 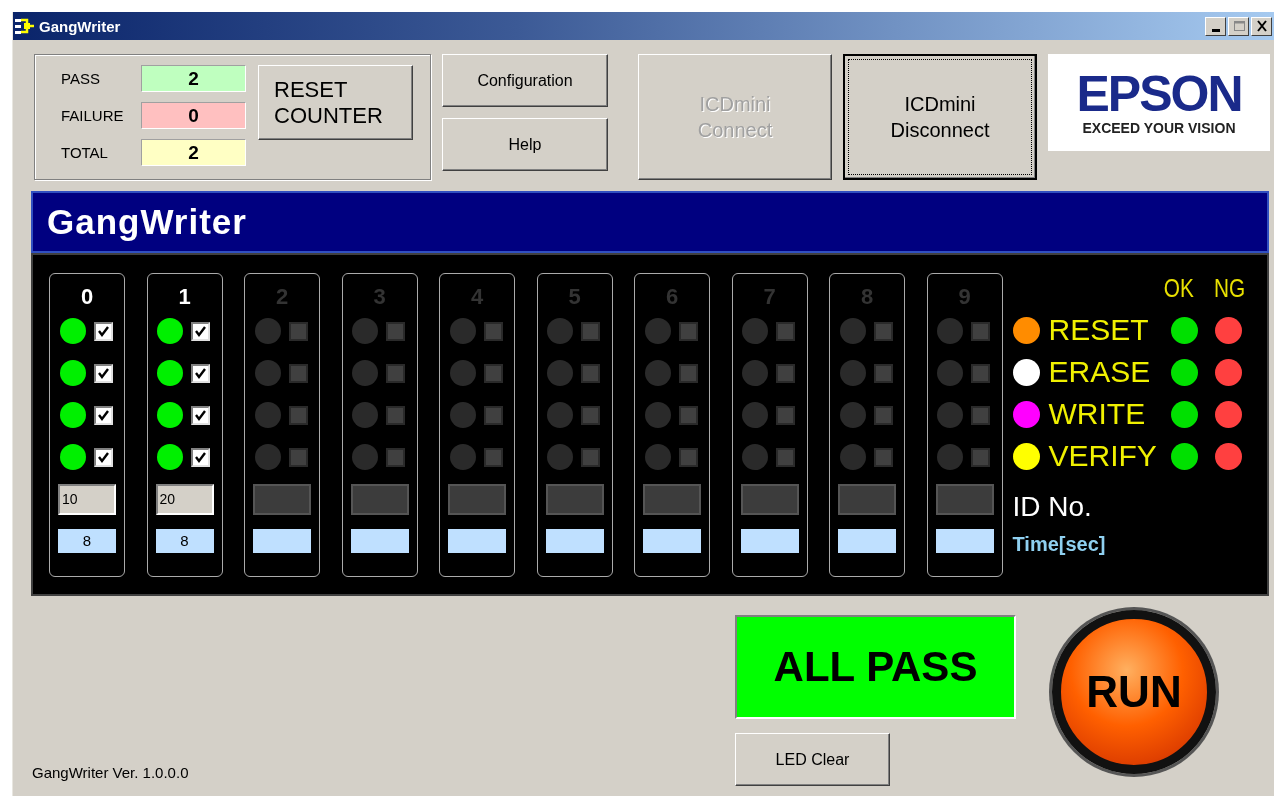 What do you see at coordinates (525, 144) in the screenshot?
I see `menu-button: Help` at bounding box center [525, 144].